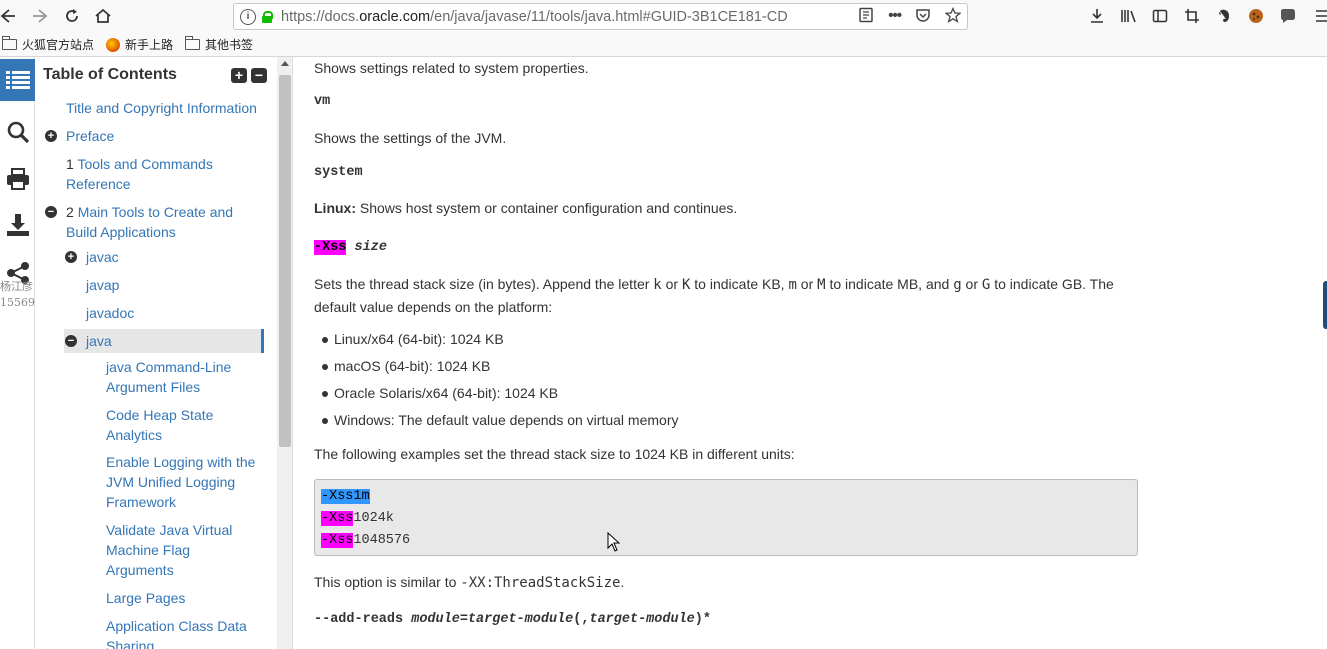 Image resolution: width=1327 pixels, height=649 pixels. What do you see at coordinates (1320, 16) in the screenshot?
I see `menu-icon` at bounding box center [1320, 16].